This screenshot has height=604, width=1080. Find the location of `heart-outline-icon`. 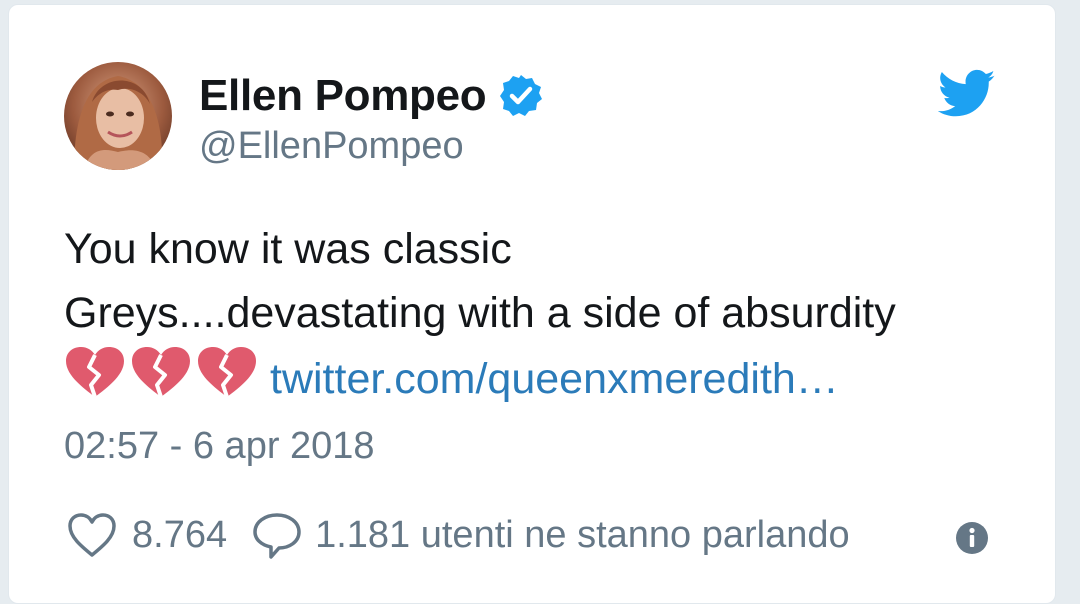

heart-outline-icon is located at coordinates (92, 535).